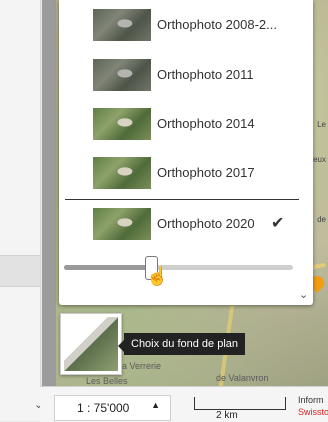 The width and height of the screenshot is (328, 422). What do you see at coordinates (182, 199) in the screenshot?
I see `menu-separator` at bounding box center [182, 199].